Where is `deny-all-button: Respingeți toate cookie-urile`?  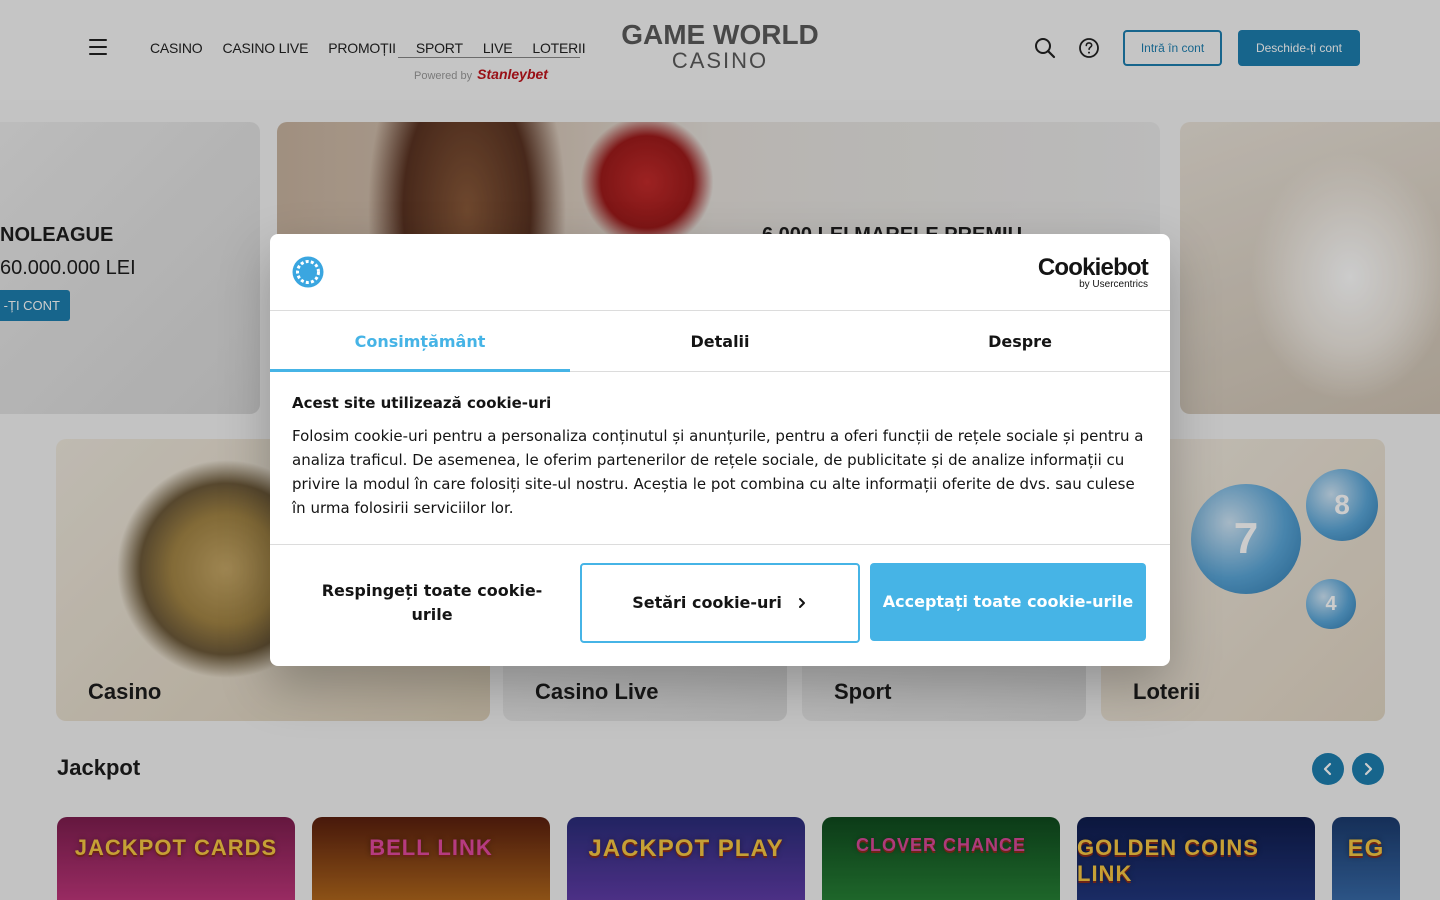
deny-all-button: Respingeți toate cookie-urile is located at coordinates (432, 603).